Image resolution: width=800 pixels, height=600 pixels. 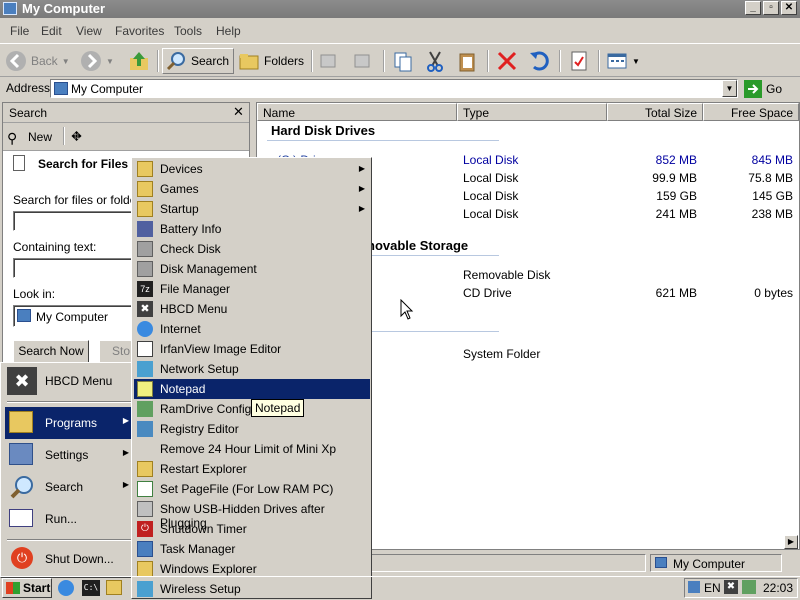 What do you see at coordinates (252, 529) in the screenshot?
I see `menu-item-shutdown-timer: ⏻ Shutdown Timer` at bounding box center [252, 529].